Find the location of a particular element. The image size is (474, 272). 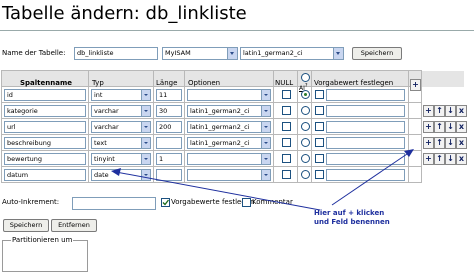

annotation-arrows is located at coordinates (262, 180).